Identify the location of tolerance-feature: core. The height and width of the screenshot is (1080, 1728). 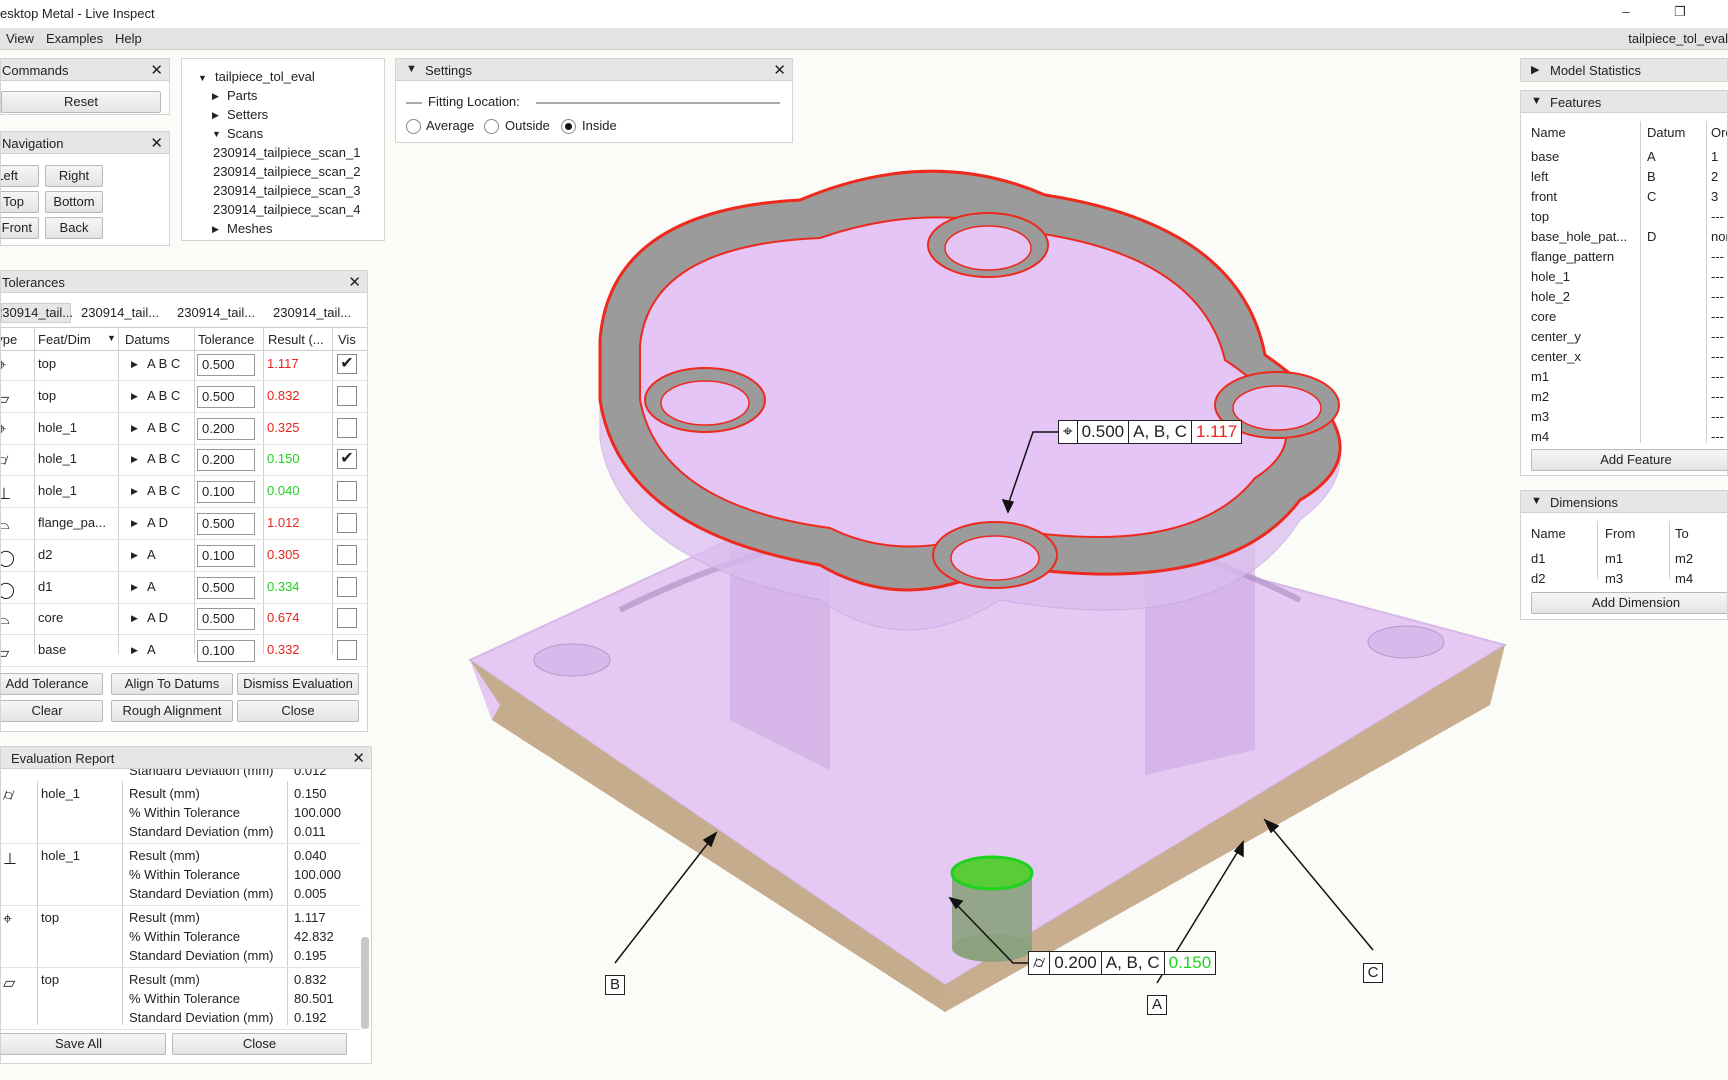
(50, 617).